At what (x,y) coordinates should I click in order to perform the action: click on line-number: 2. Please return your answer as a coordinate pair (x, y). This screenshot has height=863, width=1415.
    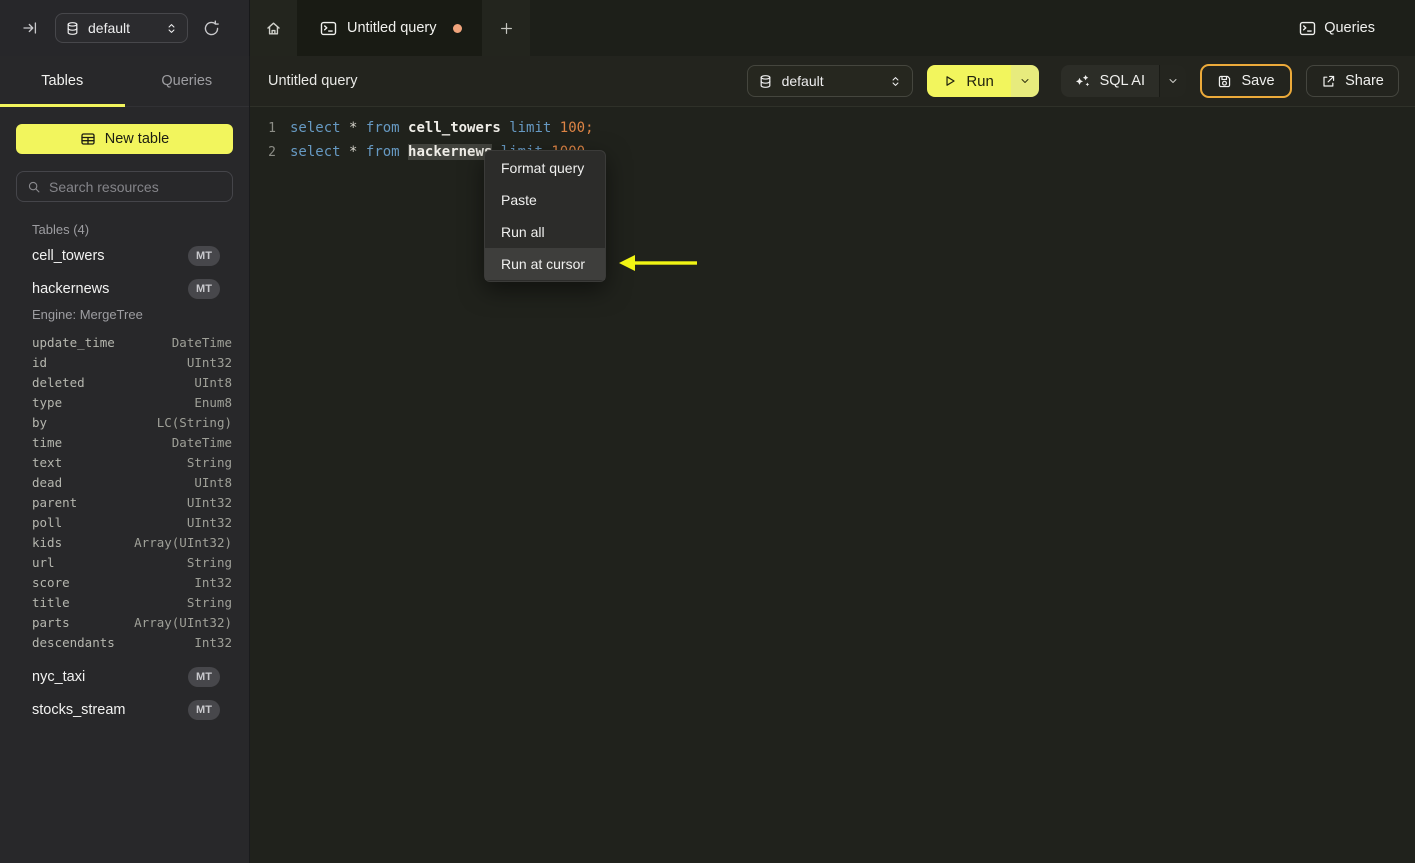
    Looking at the image, I should click on (272, 152).